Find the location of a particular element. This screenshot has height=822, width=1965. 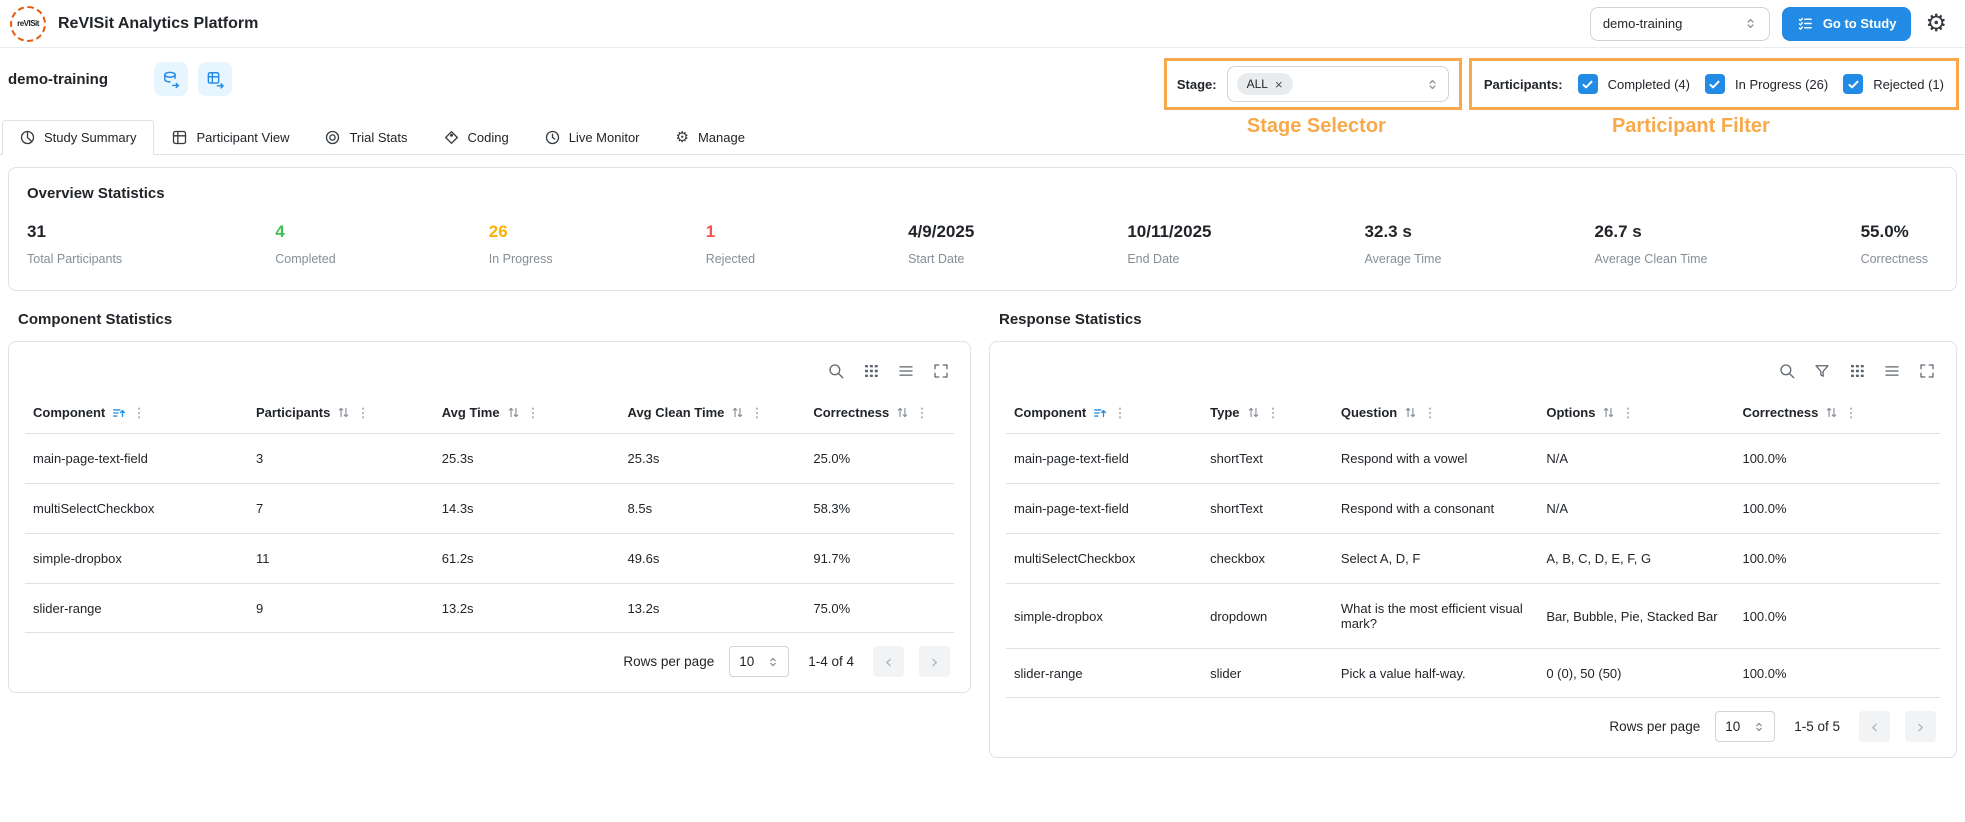

table-toolbar is located at coordinates (1473, 372).